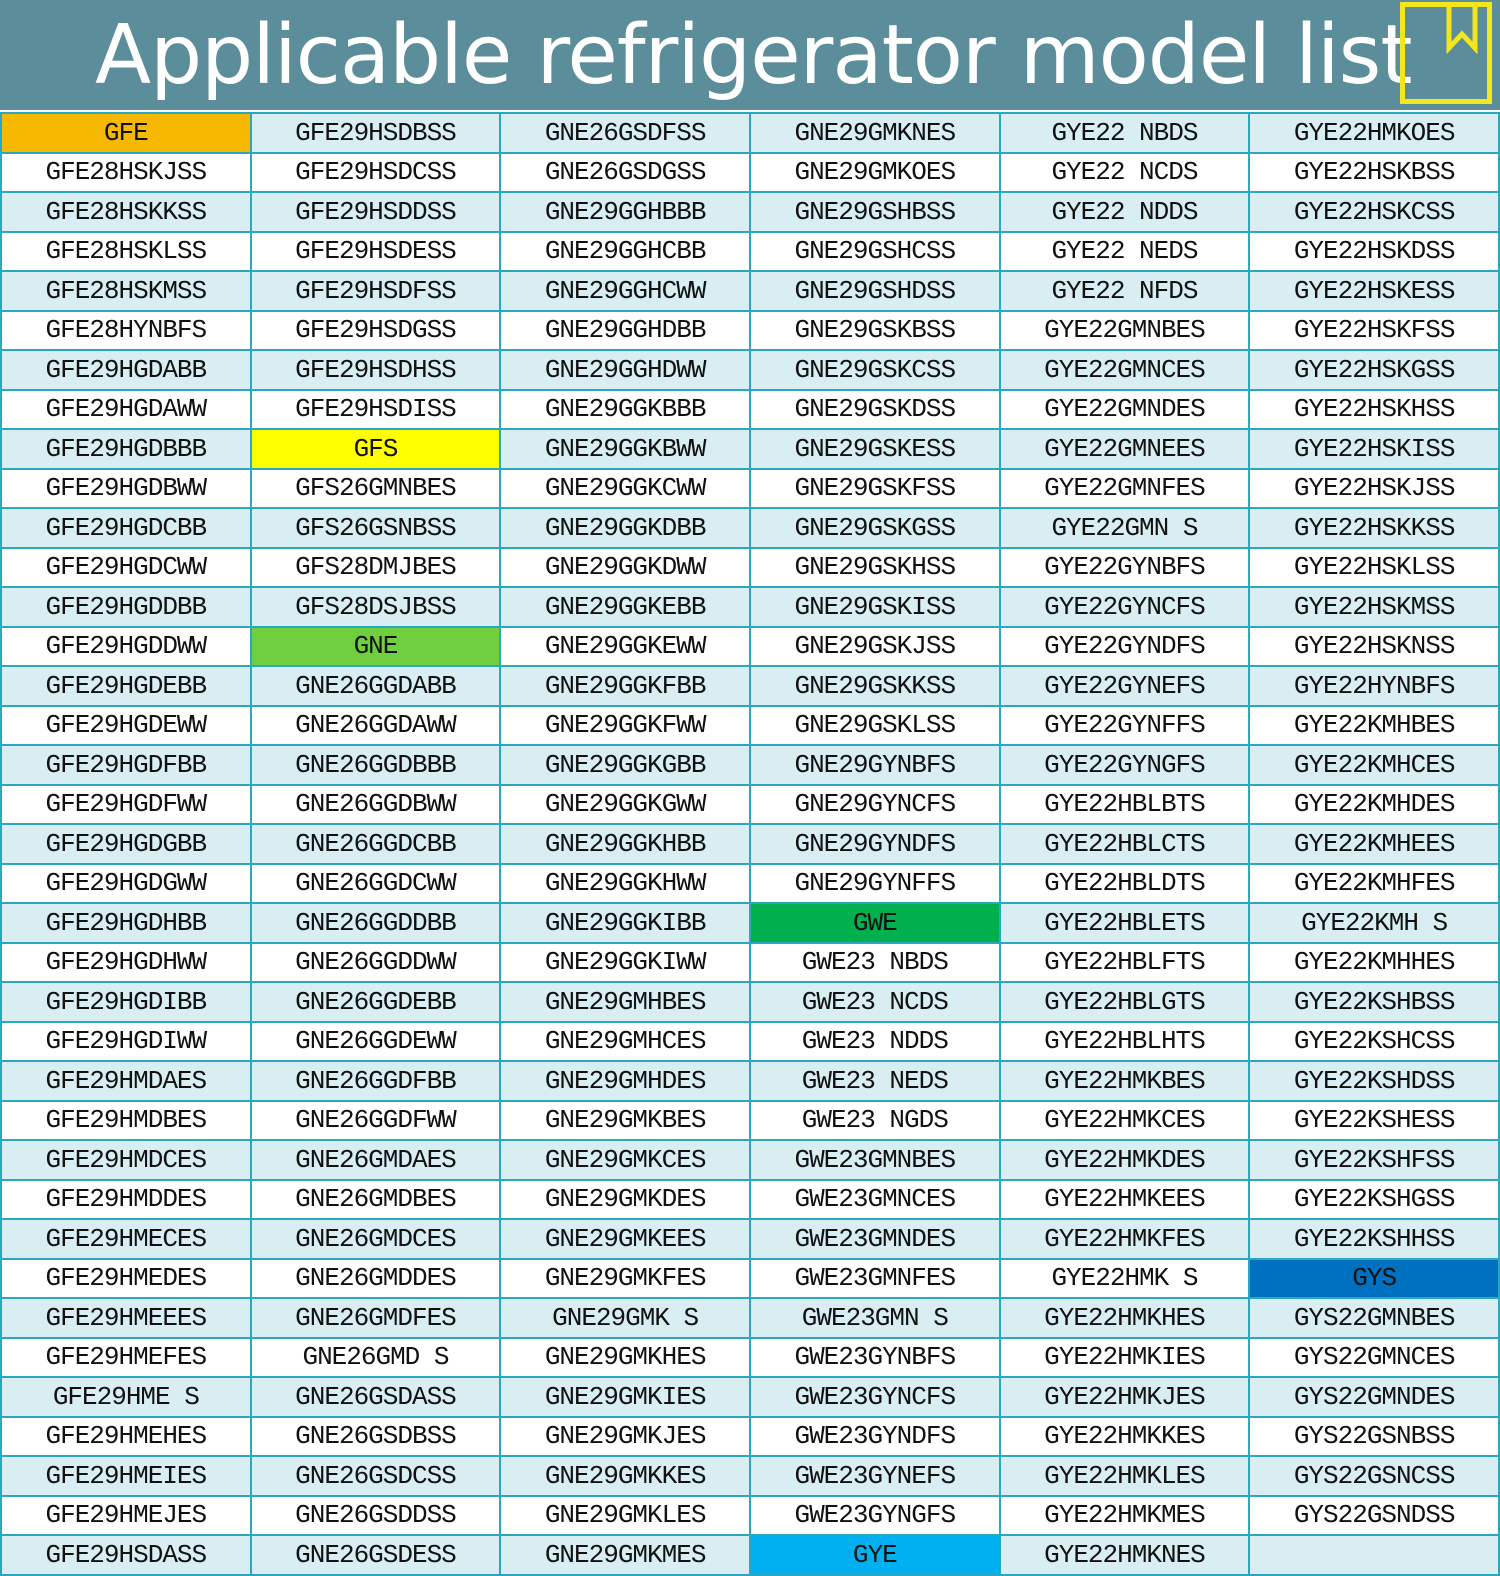  Describe the element at coordinates (625, 1436) in the screenshot. I see `model-cell: GNE29GMKJES` at that location.